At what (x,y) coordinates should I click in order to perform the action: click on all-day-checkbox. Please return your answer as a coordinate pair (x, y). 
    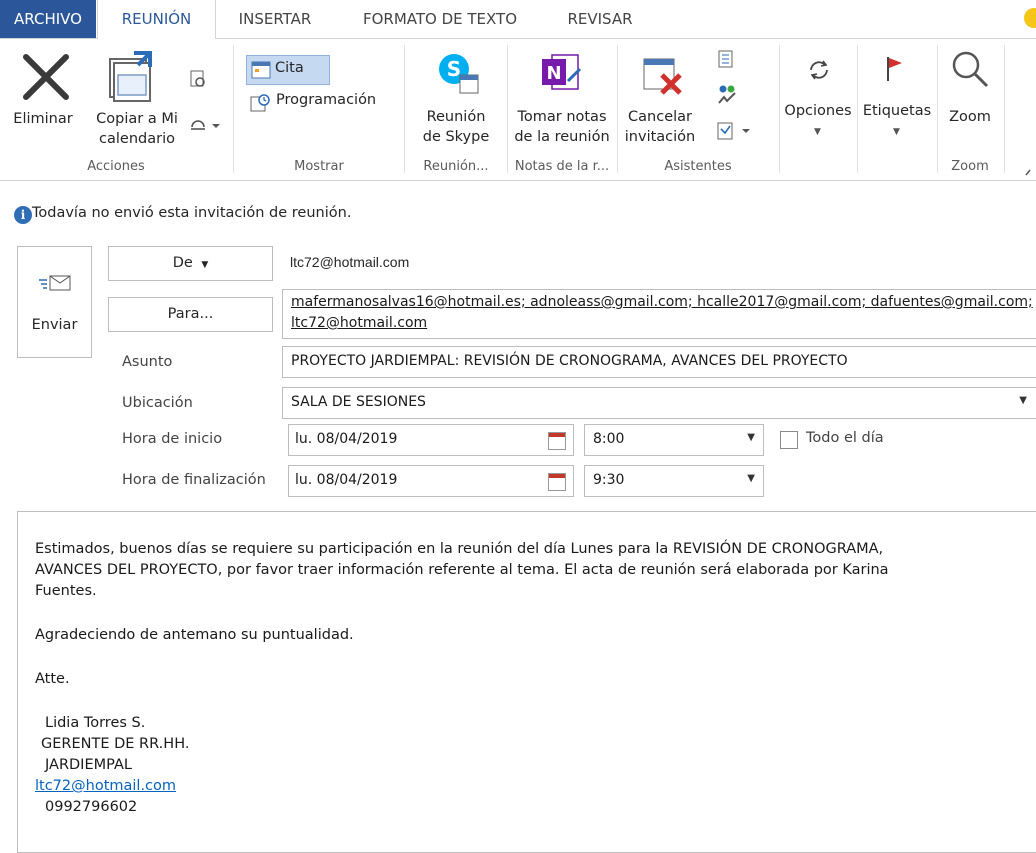
    Looking at the image, I should click on (789, 440).